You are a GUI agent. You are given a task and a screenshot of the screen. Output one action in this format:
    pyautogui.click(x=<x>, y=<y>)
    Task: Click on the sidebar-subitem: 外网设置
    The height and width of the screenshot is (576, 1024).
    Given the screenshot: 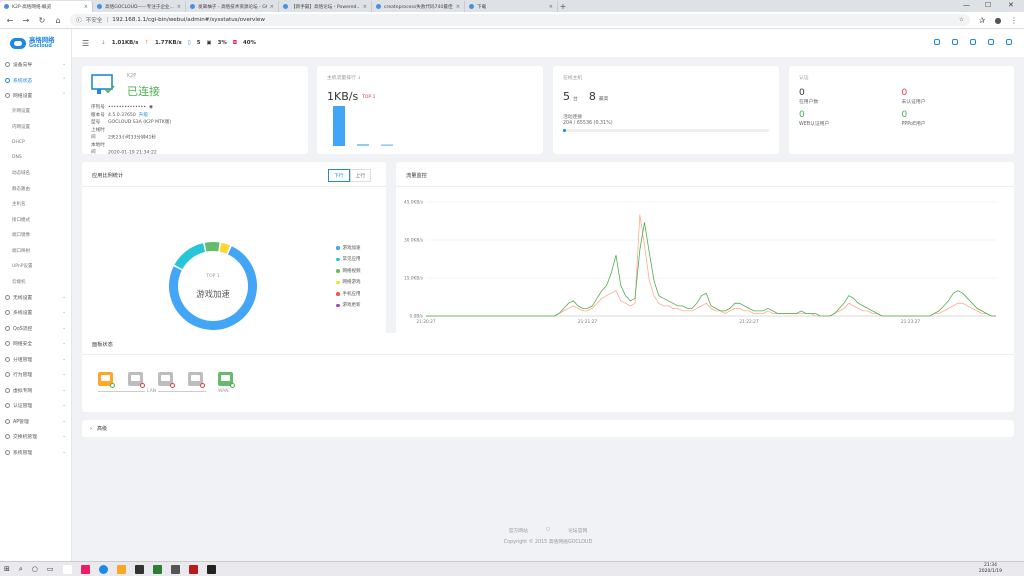 What is the action you would take?
    pyautogui.click(x=35, y=112)
    